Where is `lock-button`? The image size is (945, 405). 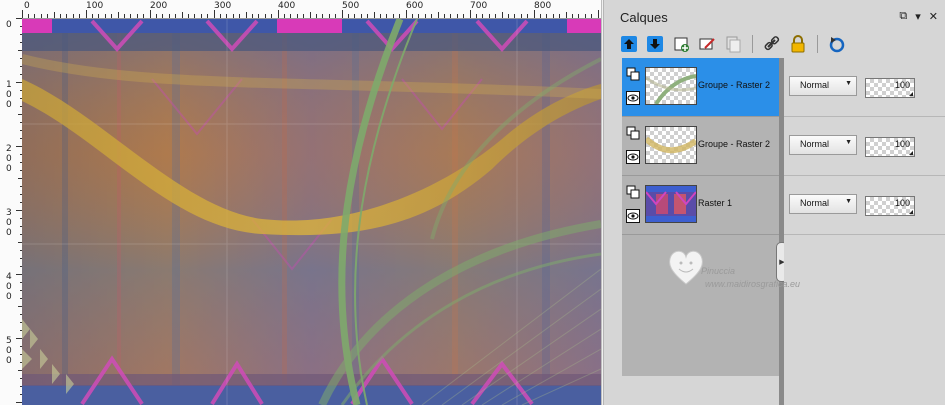
lock-button is located at coordinates (798, 44).